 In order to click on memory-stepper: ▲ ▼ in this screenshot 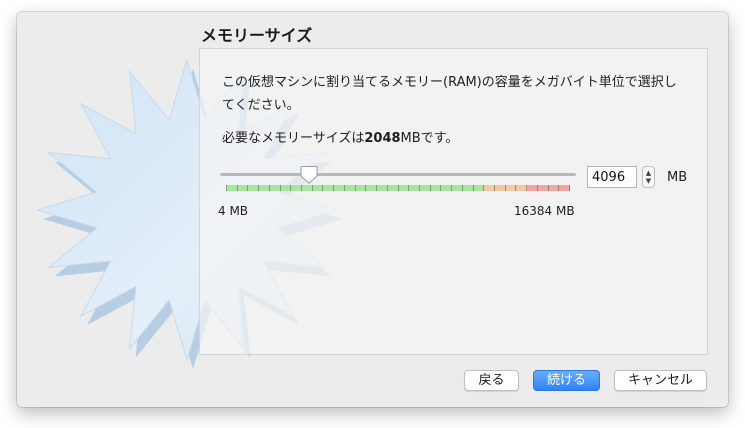, I will do `click(648, 177)`.